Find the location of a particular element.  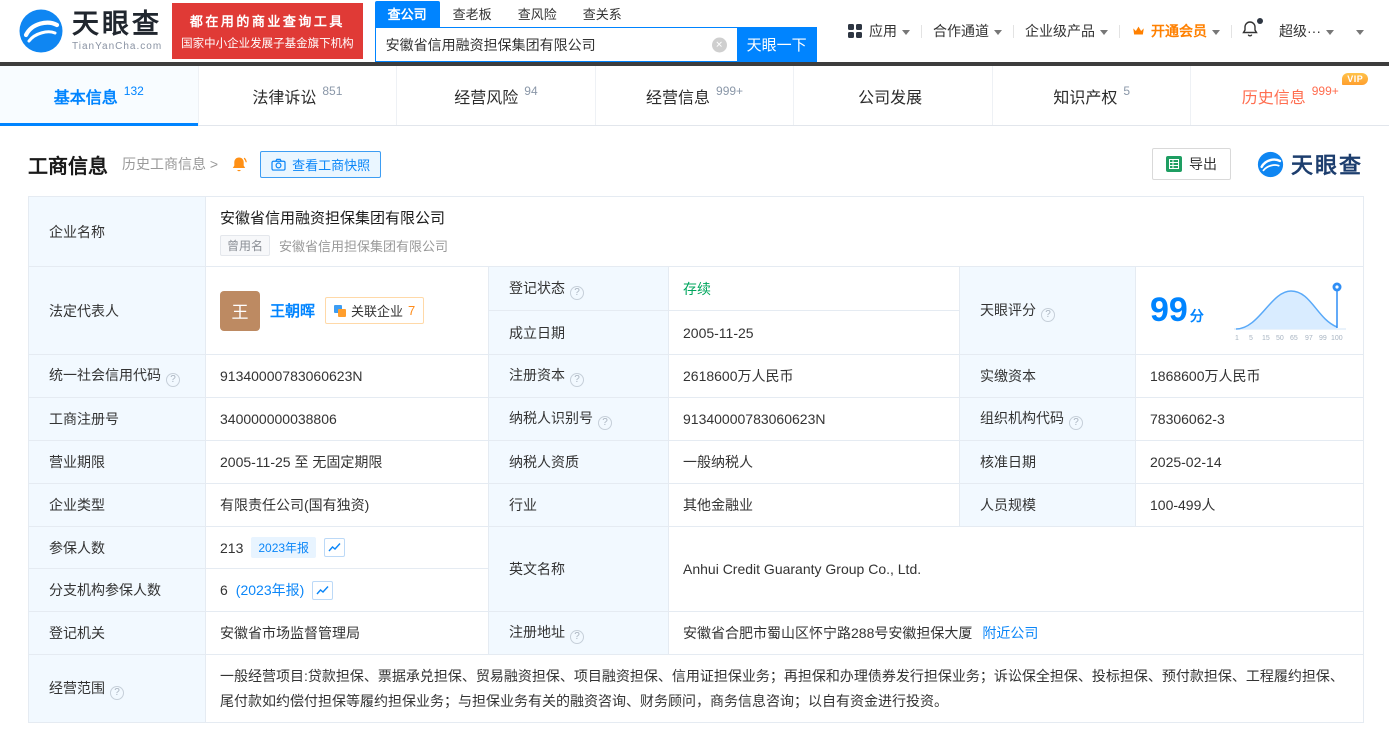

annual-report-badge: 2023年报 is located at coordinates (284, 547).